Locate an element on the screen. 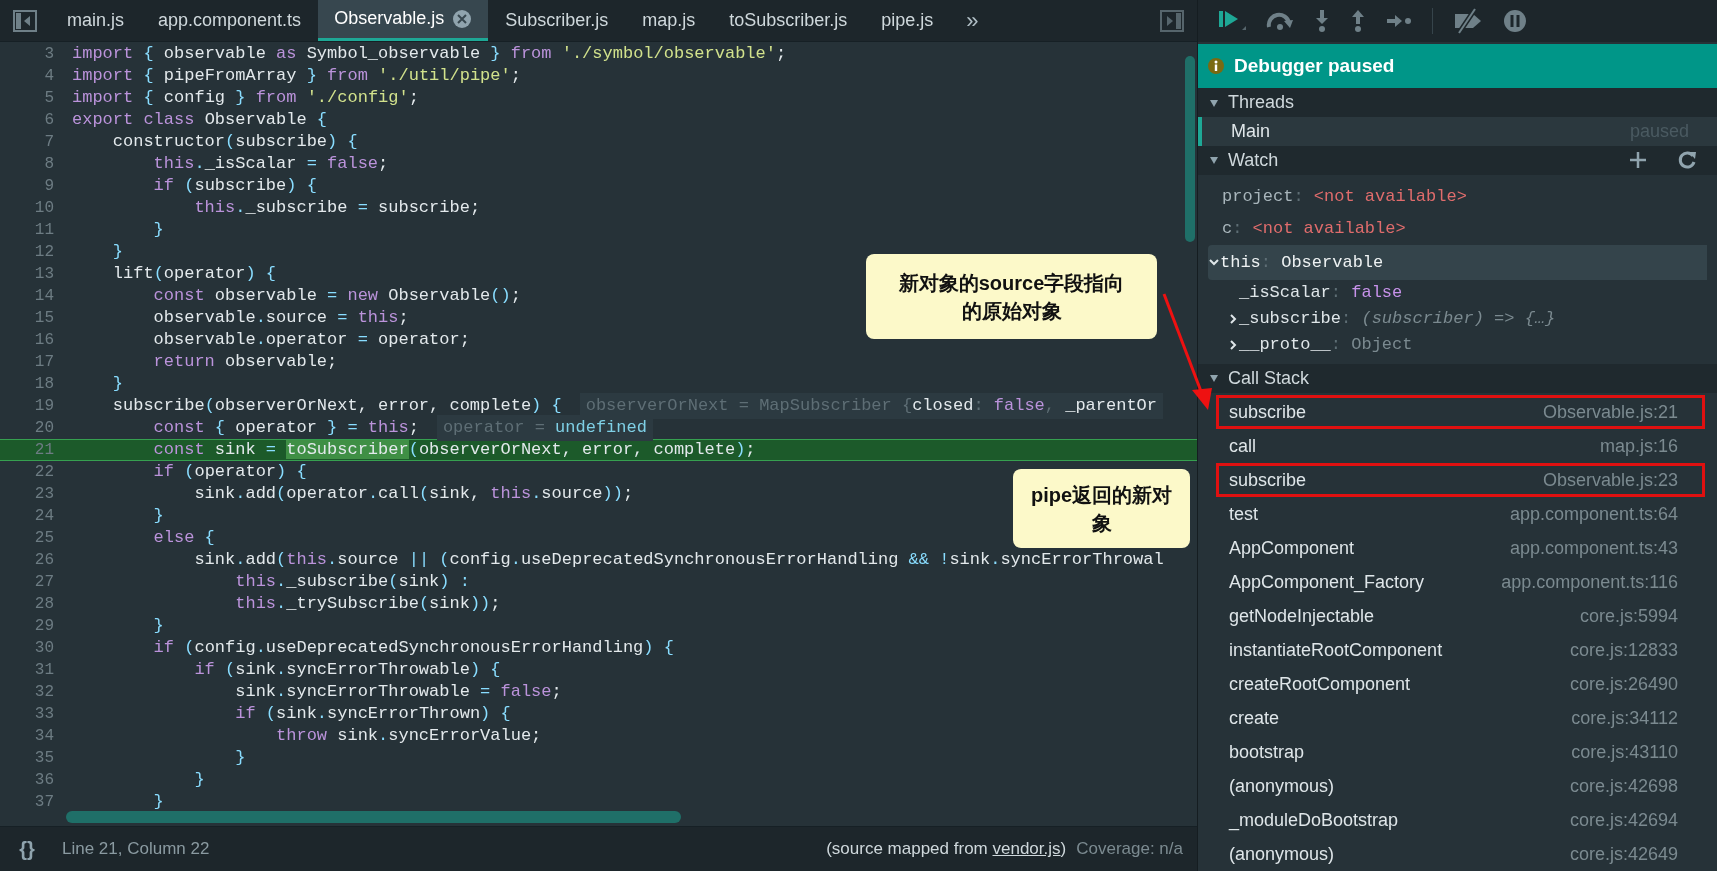 This screenshot has width=1717, height=871. stack-frame: AppComponent_Factory app.component.ts:116 is located at coordinates (1460, 582).